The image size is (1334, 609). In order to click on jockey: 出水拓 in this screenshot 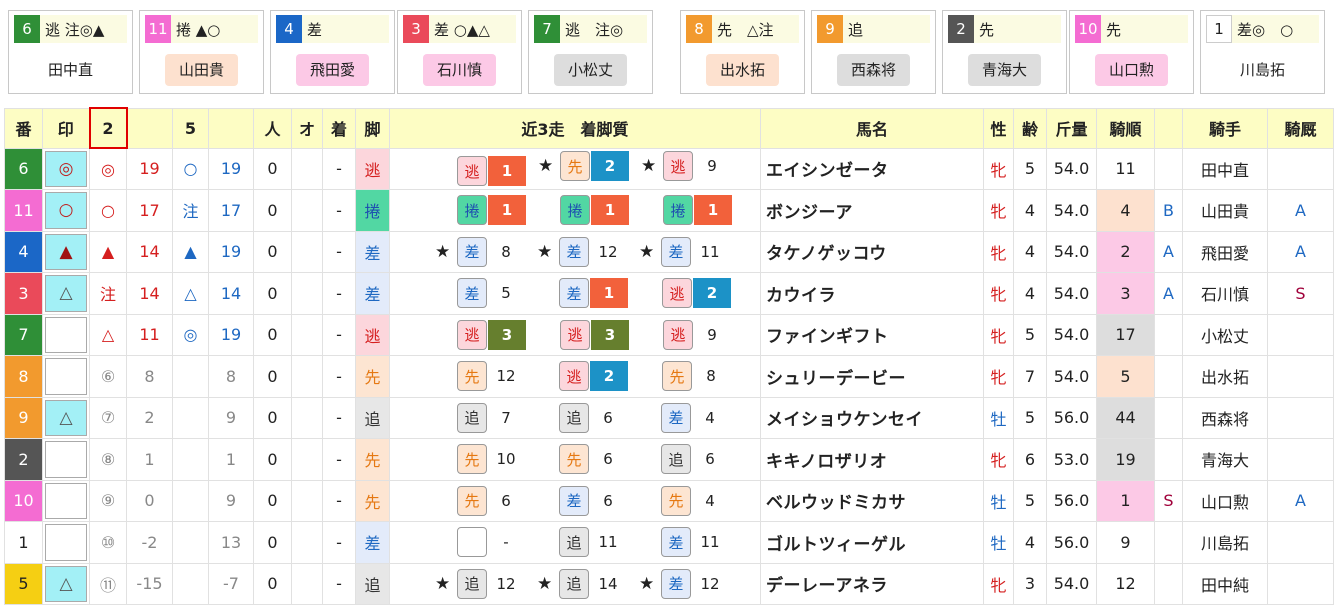, I will do `click(1225, 376)`.